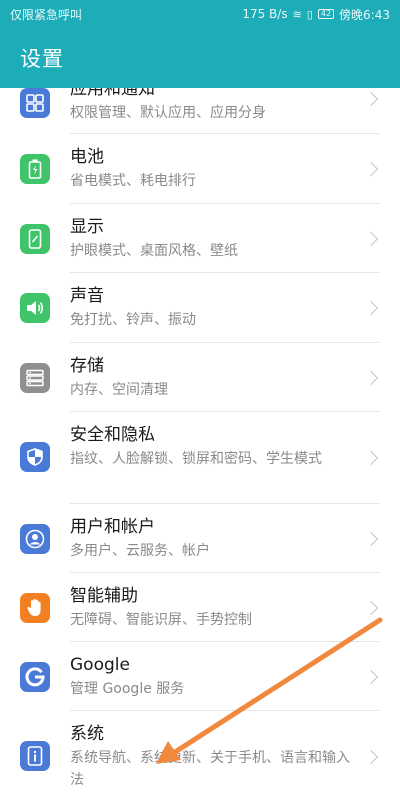 Image resolution: width=400 pixels, height=800 pixels. I want to click on settings-item-title: 显示, so click(87, 227).